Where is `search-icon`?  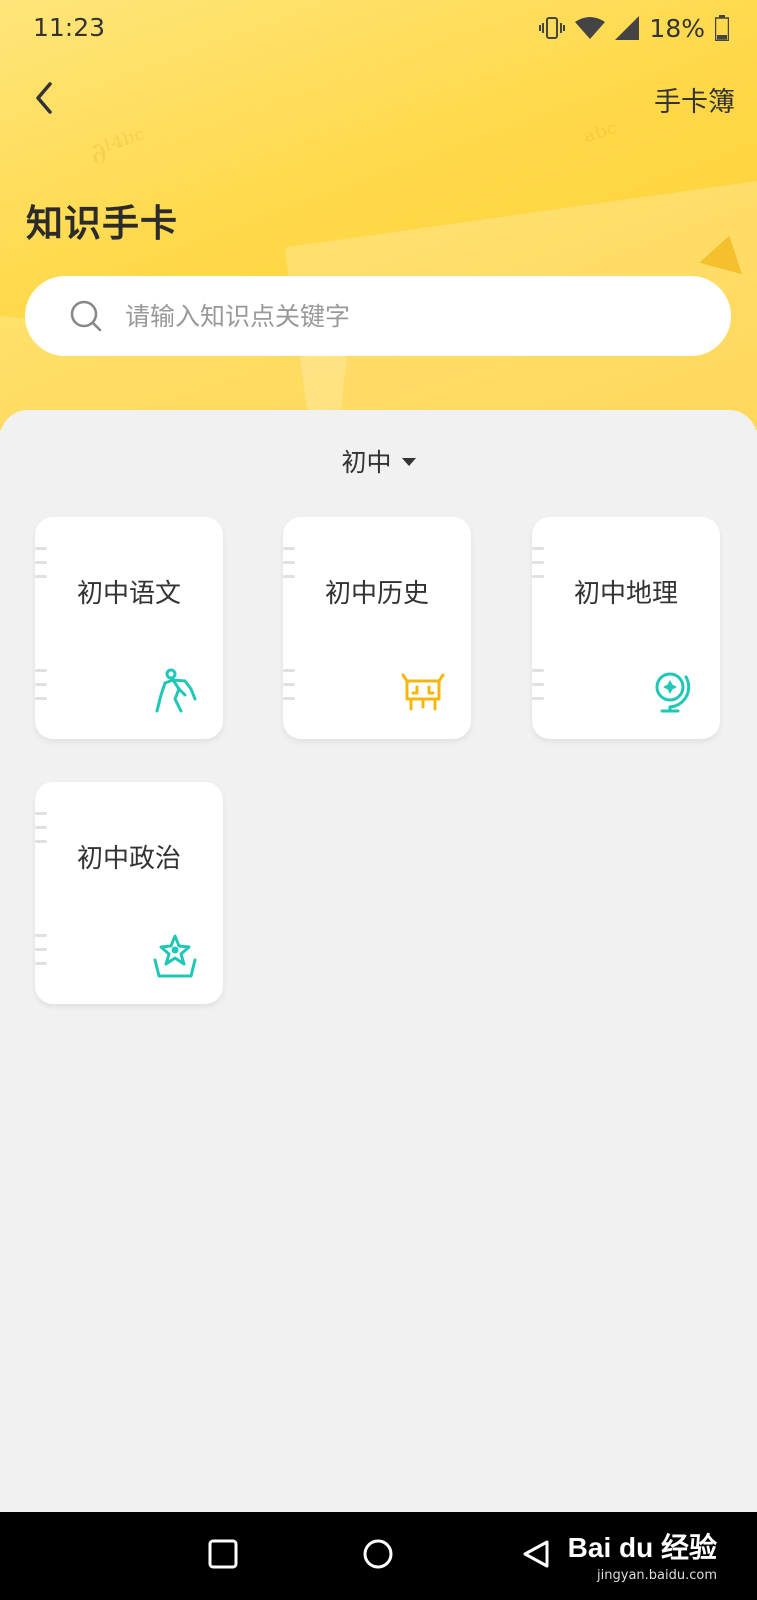
search-icon is located at coordinates (86, 316).